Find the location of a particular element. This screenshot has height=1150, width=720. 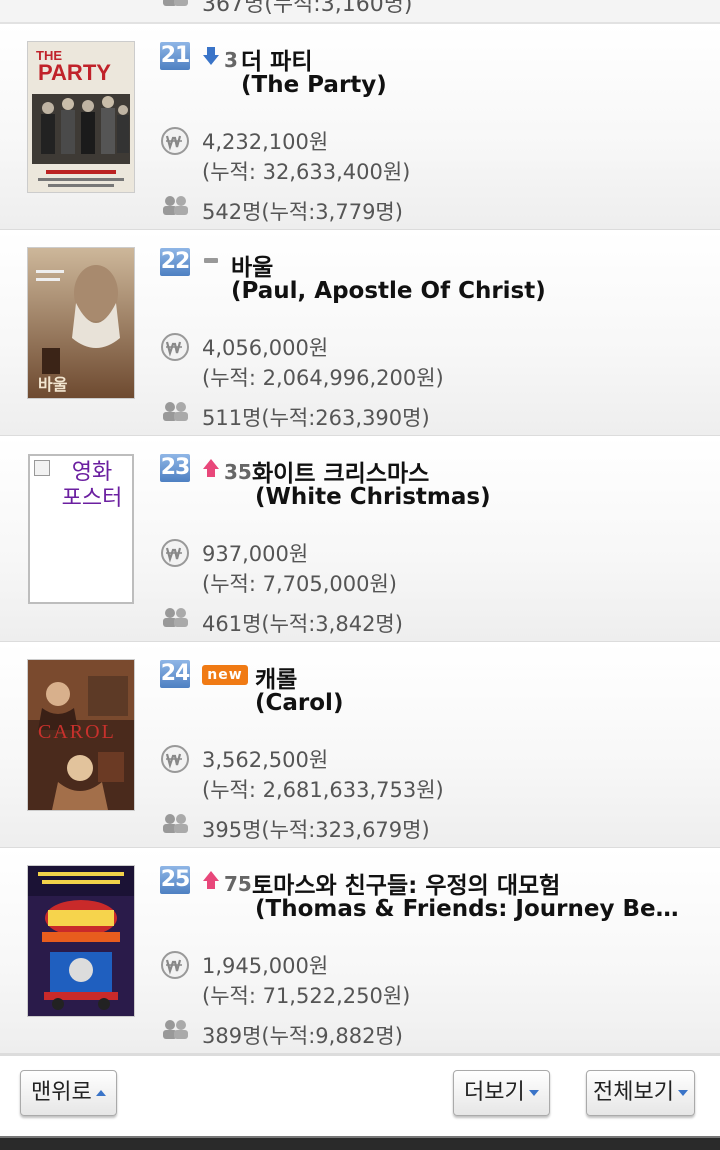

rank-change-value: 75 is located at coordinates (238, 884).